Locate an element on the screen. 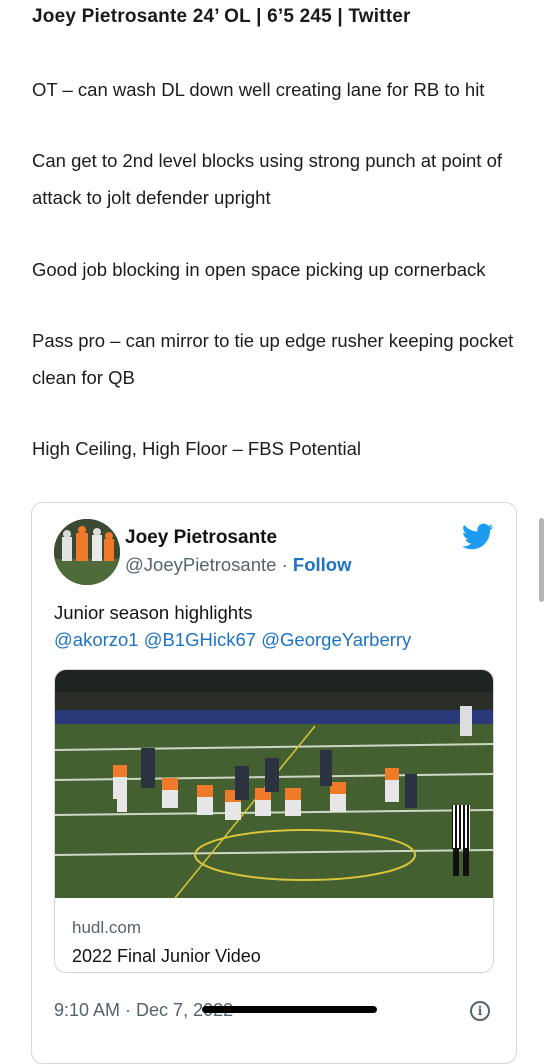 Image resolution: width=548 pixels, height=1064 pixels. tweet-time: 9:10 AM is located at coordinates (87, 1010).